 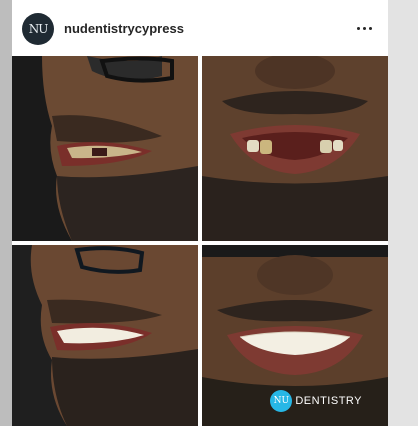 I want to click on avatar: NU, so click(x=38, y=29).